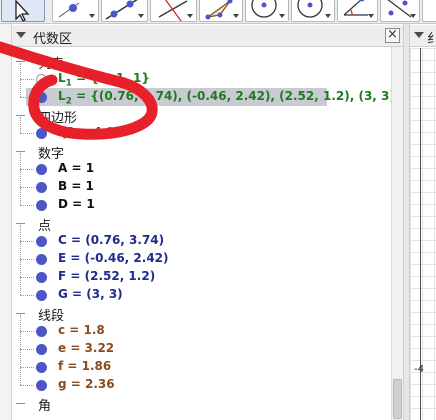 The image size is (436, 420). I want to click on polygon-tool-button, so click(221, 11).